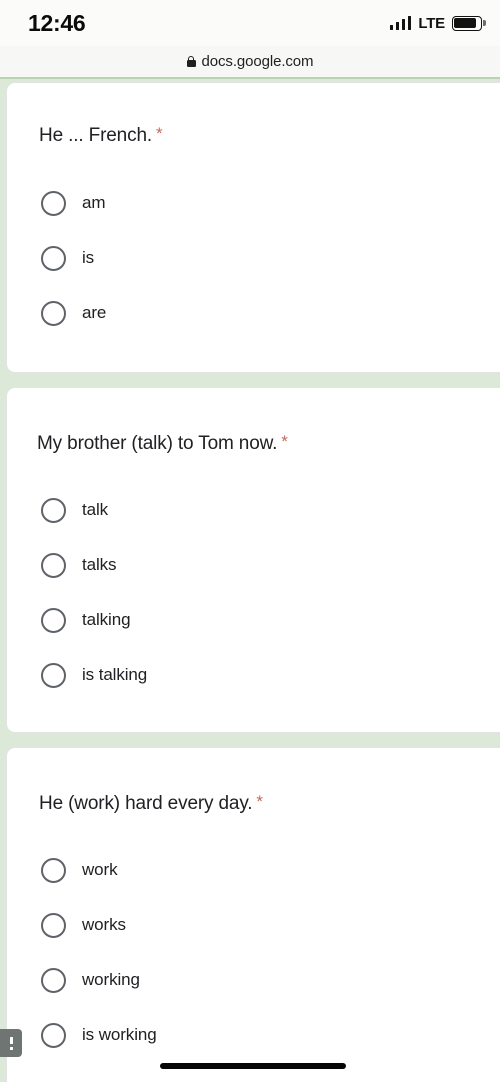 This screenshot has width=500, height=1082. I want to click on question-3-option-3: working, so click(90, 980).